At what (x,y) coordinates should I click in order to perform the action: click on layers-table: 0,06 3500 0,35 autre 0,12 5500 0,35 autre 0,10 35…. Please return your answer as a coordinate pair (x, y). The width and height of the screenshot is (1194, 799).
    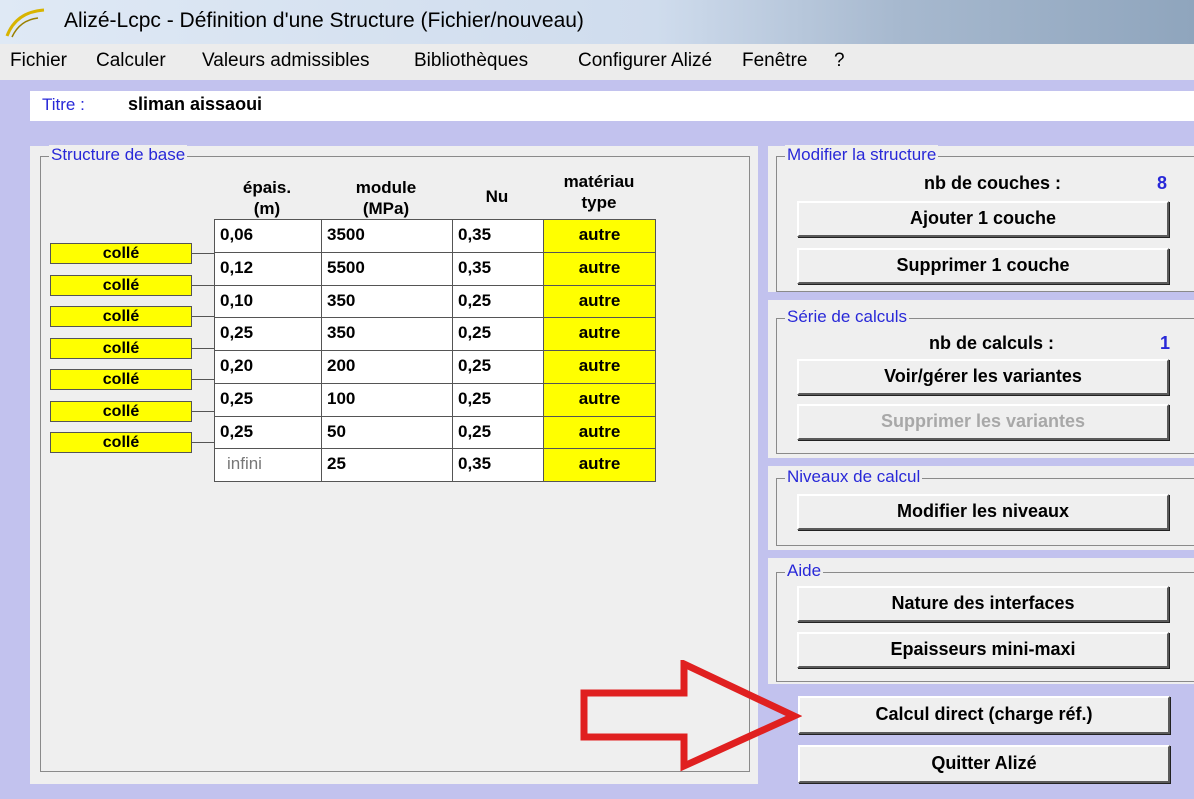
    Looking at the image, I should click on (435, 350).